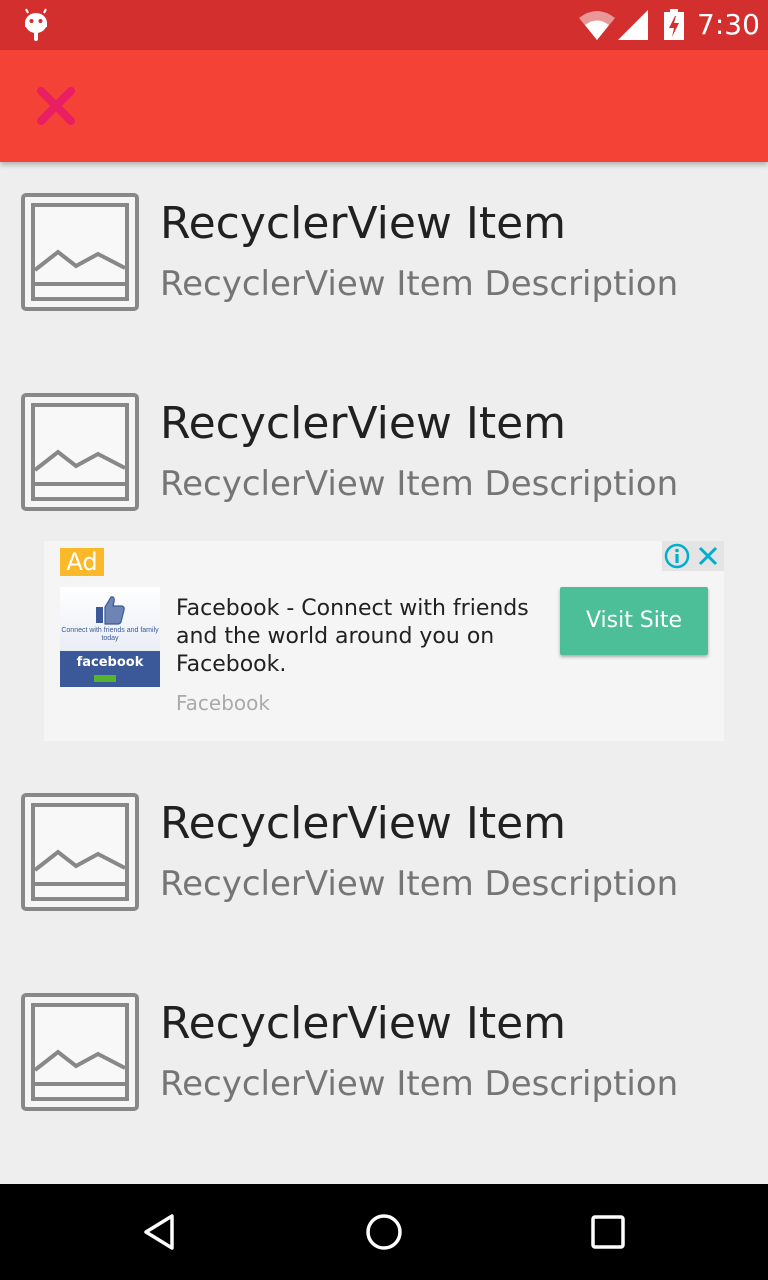 The height and width of the screenshot is (1280, 768). What do you see at coordinates (633, 27) in the screenshot?
I see `signal-icon` at bounding box center [633, 27].